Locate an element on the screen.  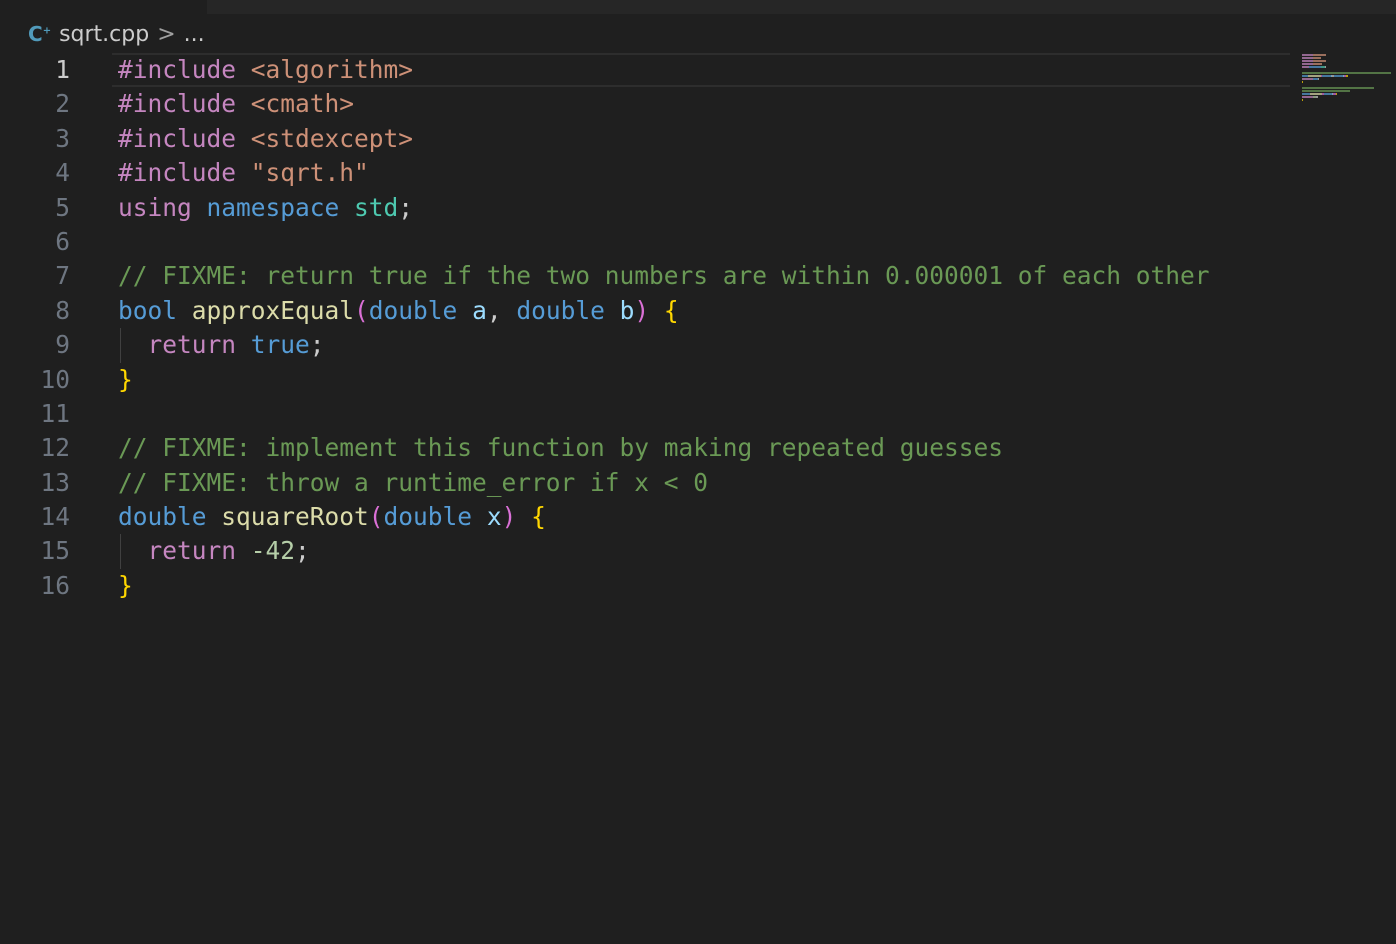
code-text: using namespace std; is located at coordinates (265, 208).